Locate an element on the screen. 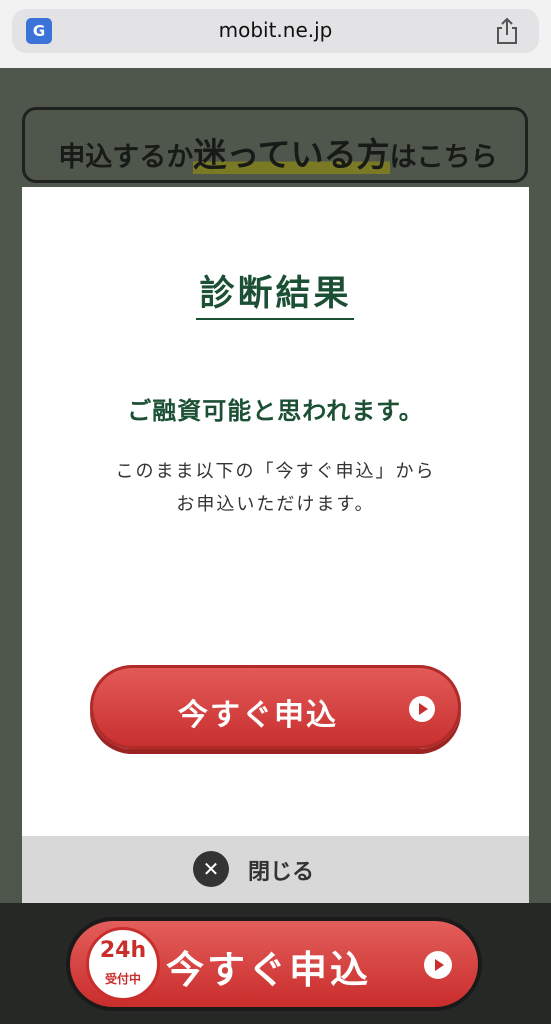  result-headline: ご融資可能と思われます。 is located at coordinates (275, 411).